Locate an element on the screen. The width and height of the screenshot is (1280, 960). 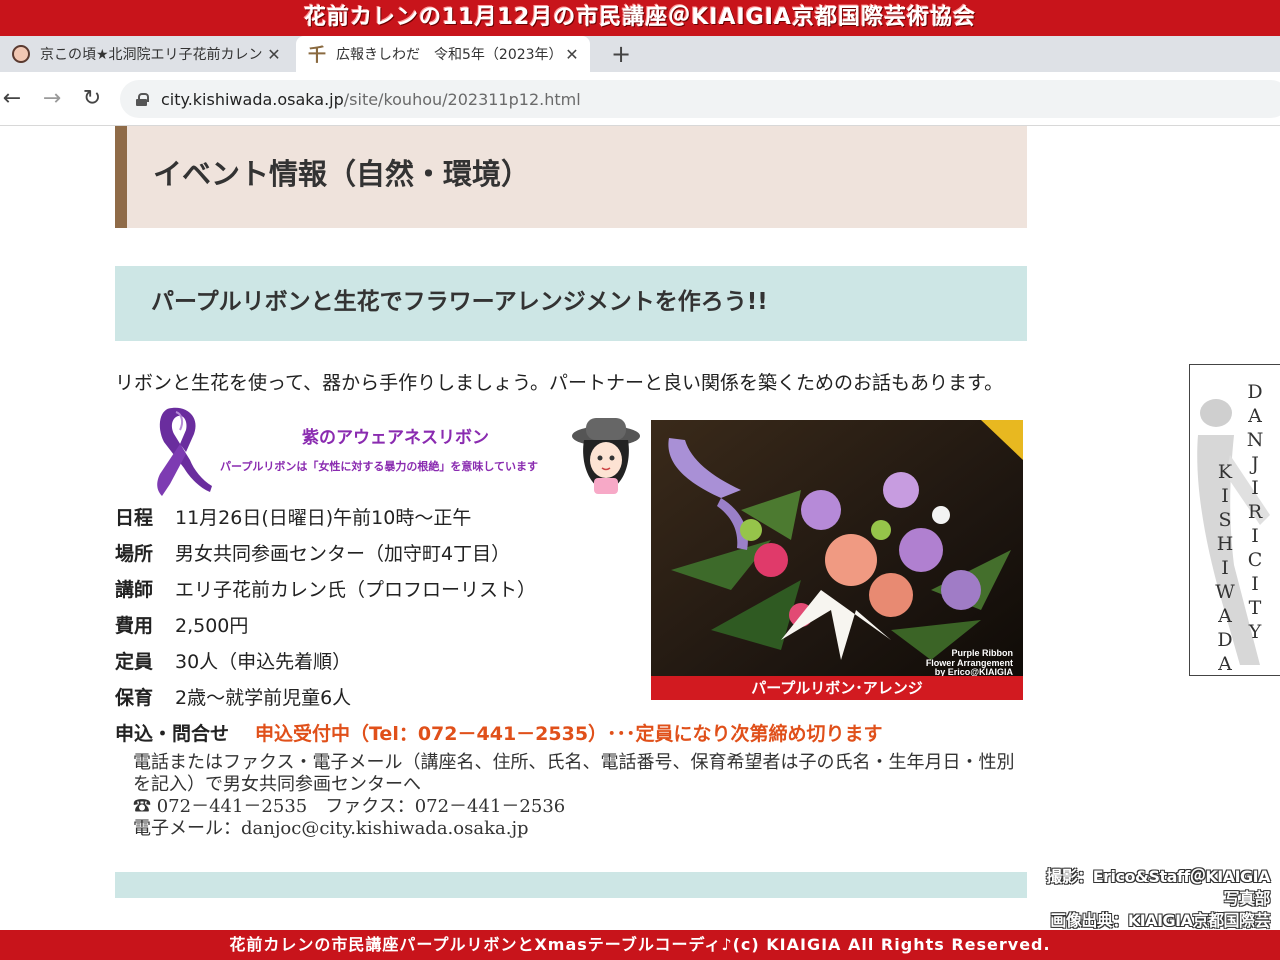
info-value: 2歳～就学前児童6人 is located at coordinates (263, 697).